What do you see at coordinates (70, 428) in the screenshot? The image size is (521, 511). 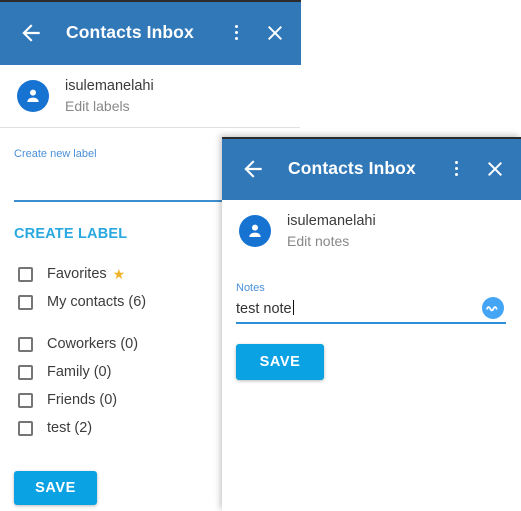 I see `list-item-label: test (2)` at bounding box center [70, 428].